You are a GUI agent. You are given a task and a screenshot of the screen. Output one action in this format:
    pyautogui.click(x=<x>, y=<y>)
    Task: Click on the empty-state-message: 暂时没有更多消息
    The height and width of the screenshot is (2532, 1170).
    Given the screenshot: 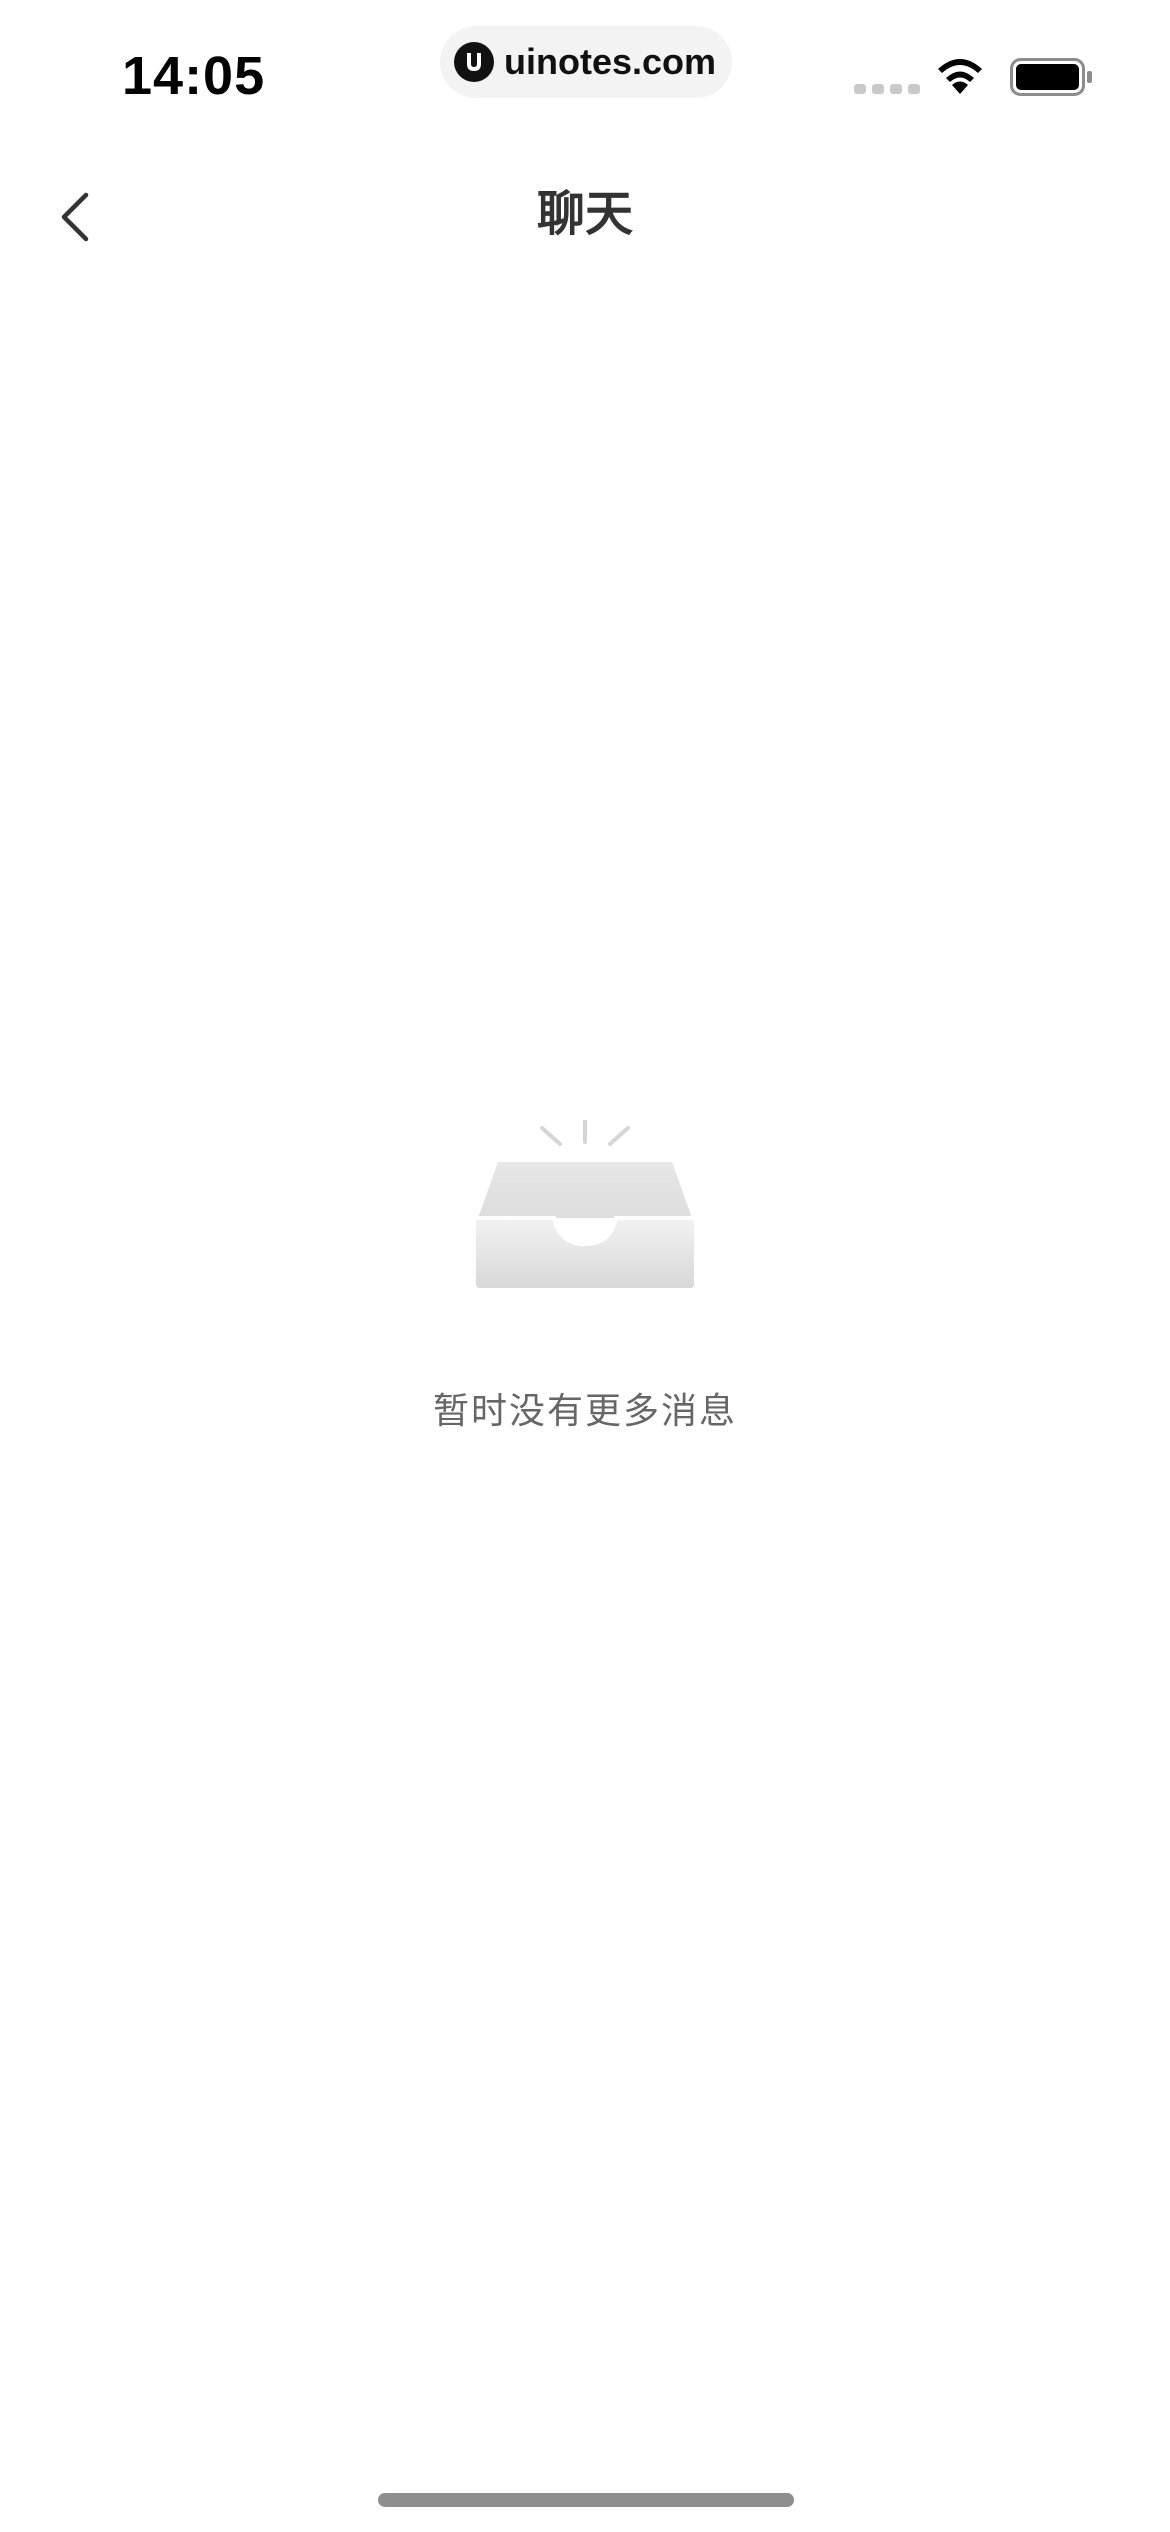 What is the action you would take?
    pyautogui.click(x=584, y=1411)
    